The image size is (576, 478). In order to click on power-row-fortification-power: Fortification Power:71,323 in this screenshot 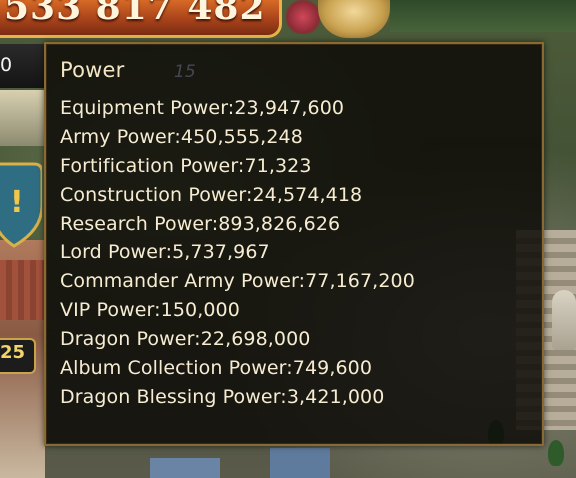, I will do `click(237, 166)`.